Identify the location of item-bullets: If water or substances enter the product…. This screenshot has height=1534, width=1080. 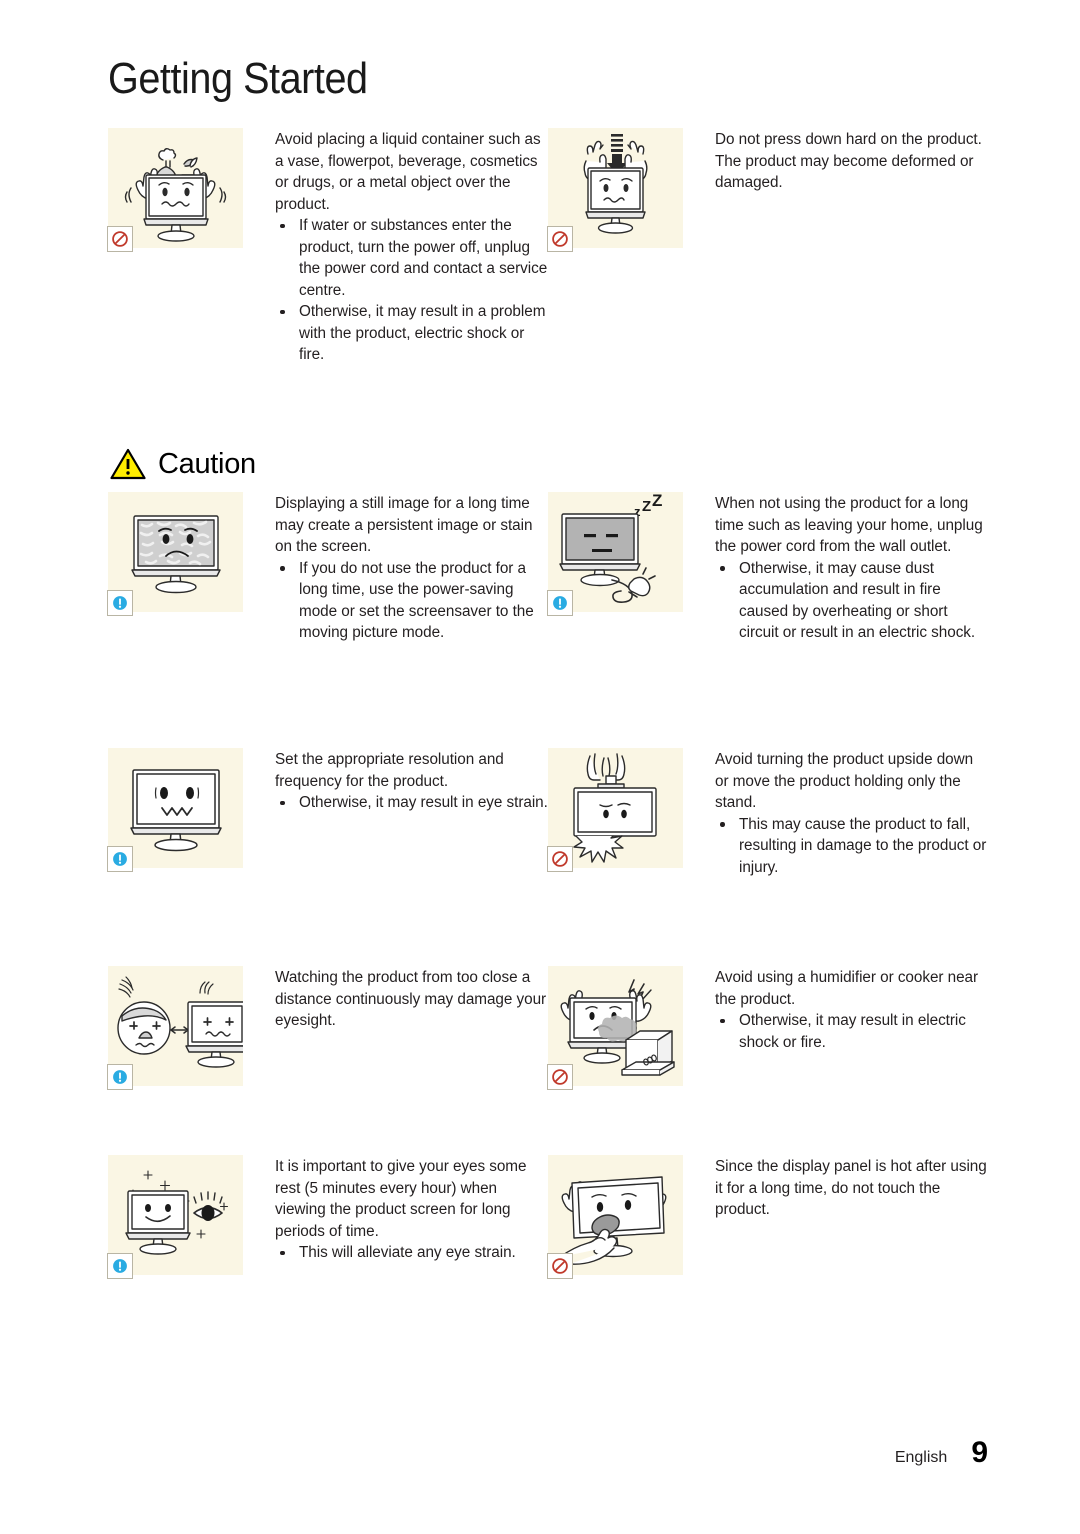
(411, 290).